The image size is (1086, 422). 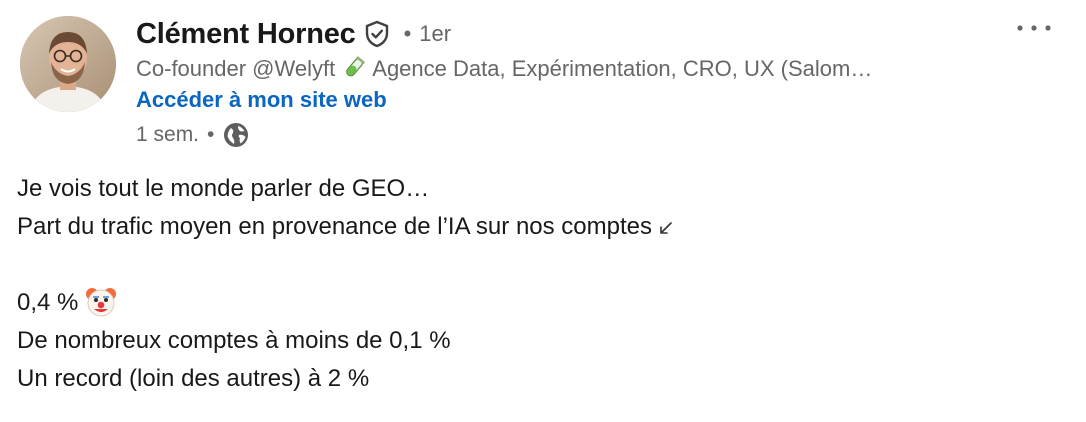 What do you see at coordinates (246, 34) in the screenshot?
I see `author-name: Clément Hornec` at bounding box center [246, 34].